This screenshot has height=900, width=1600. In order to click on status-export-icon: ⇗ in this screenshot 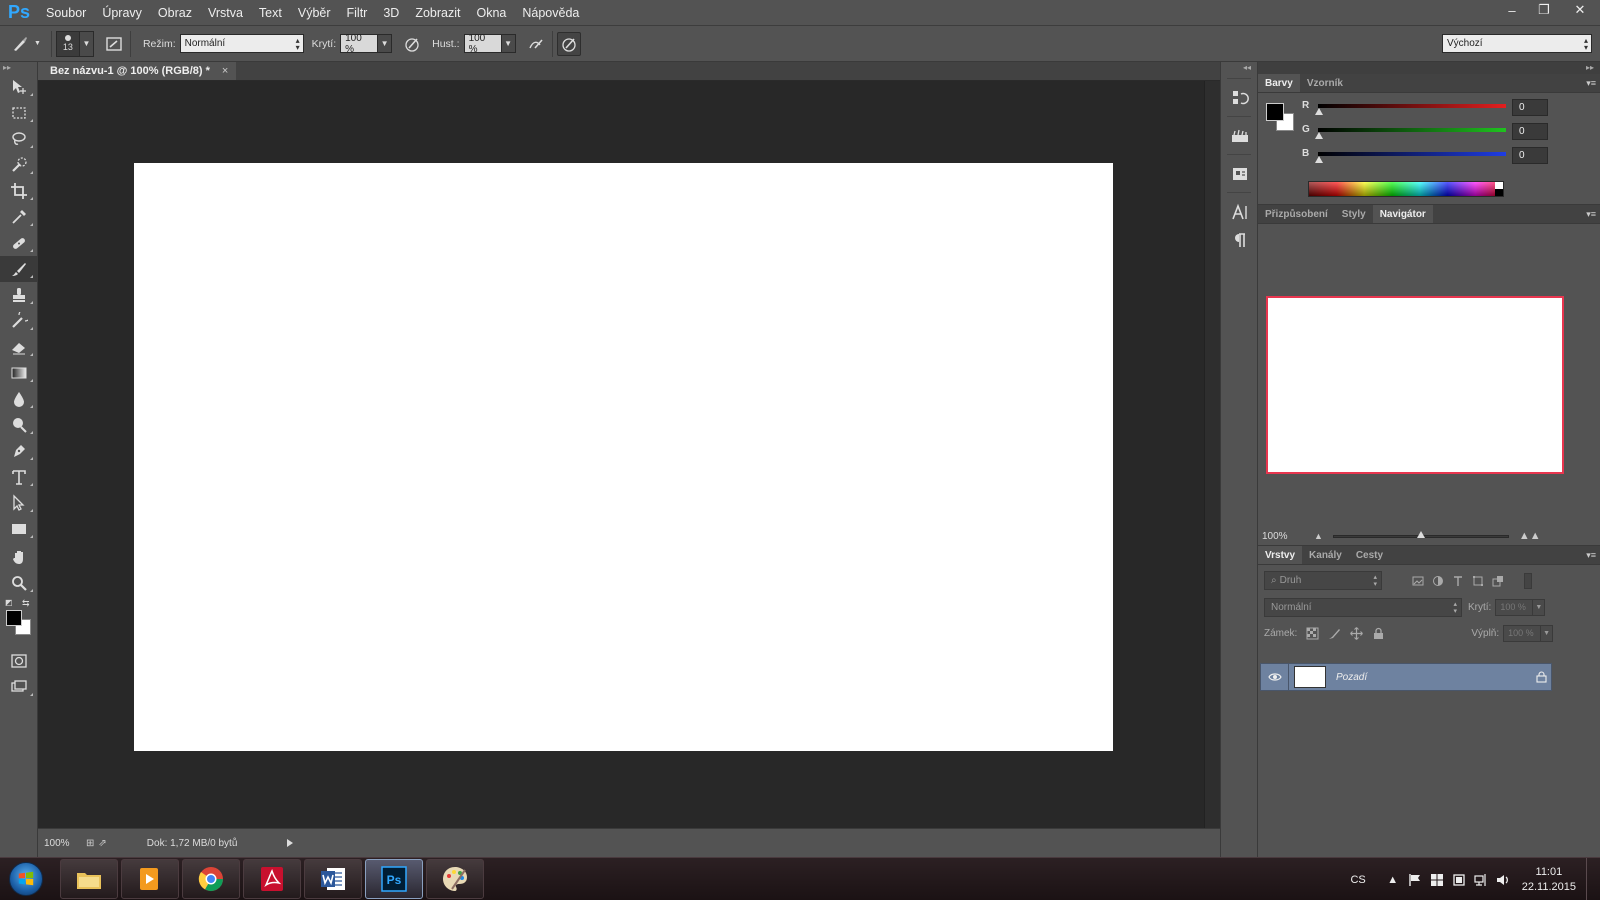, I will do `click(102, 843)`.